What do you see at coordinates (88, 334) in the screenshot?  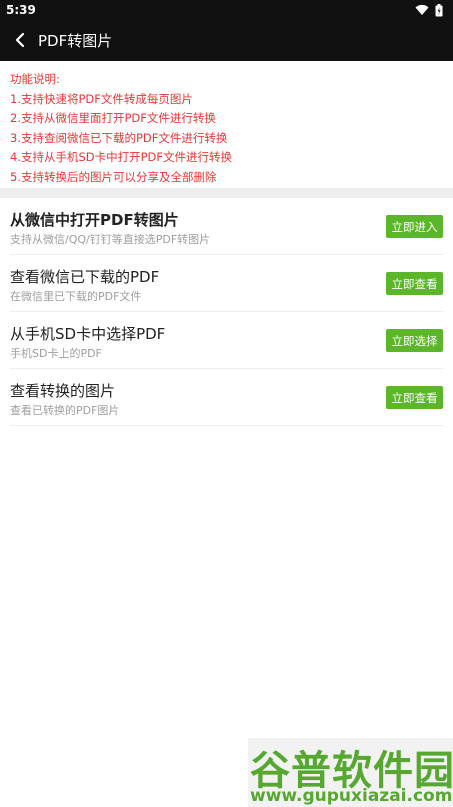 I see `option-title: 从手机SD卡中选择PDF` at bounding box center [88, 334].